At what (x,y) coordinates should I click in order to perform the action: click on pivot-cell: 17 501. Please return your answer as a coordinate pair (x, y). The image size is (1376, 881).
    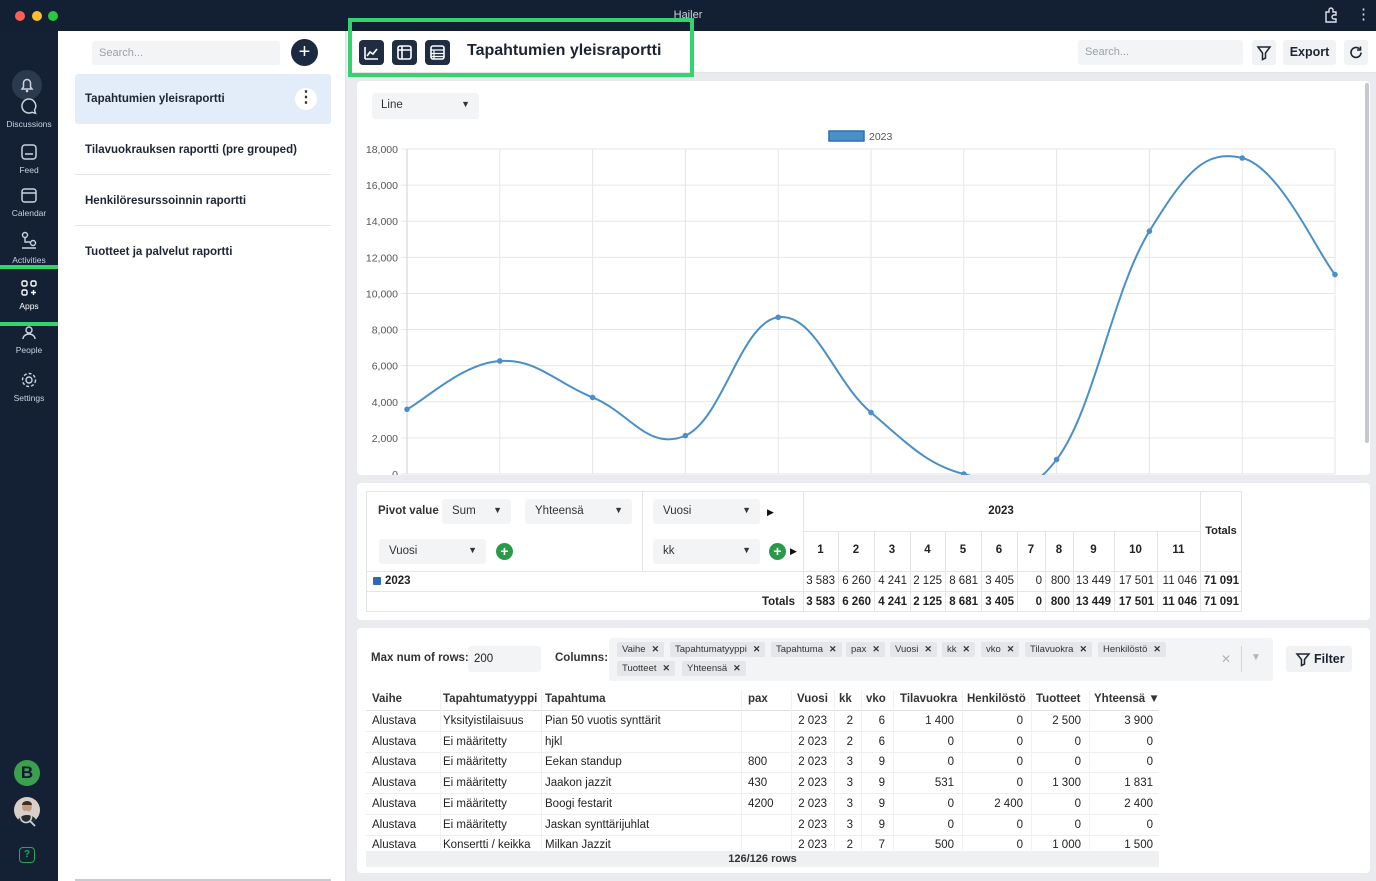
    Looking at the image, I should click on (1136, 581).